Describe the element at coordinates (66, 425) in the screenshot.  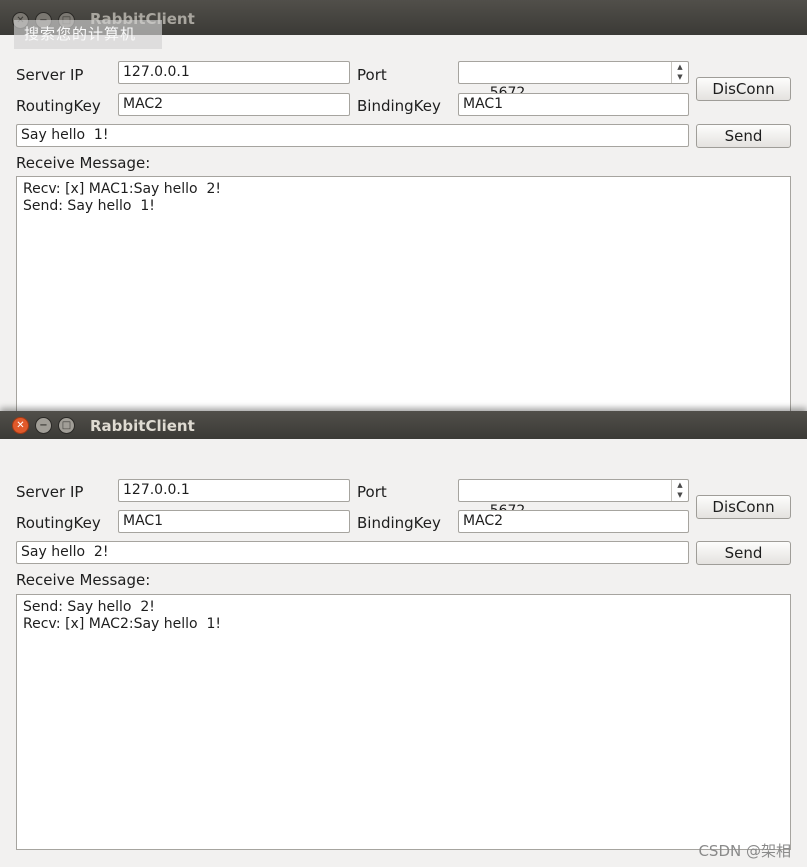
I see `maximize-icon: □` at that location.